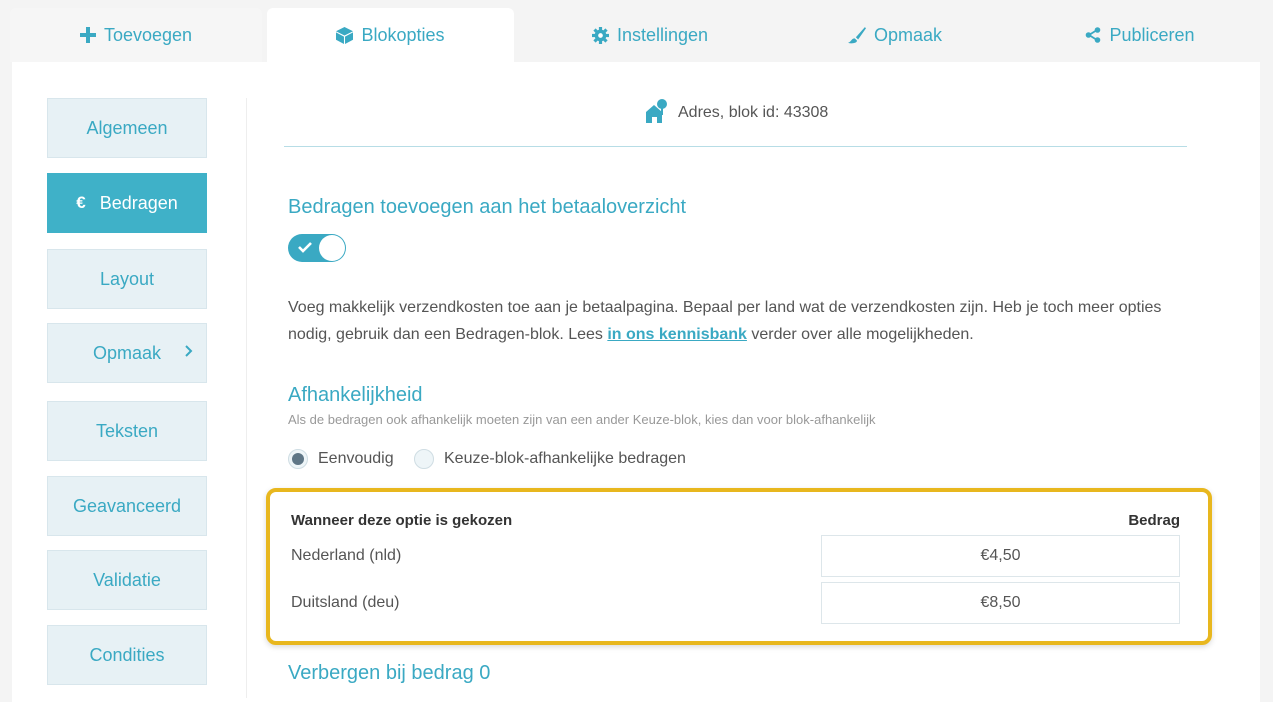  Describe the element at coordinates (565, 458) in the screenshot. I see `radio-label: Keuze-blok-afhankelijke bedragen` at that location.